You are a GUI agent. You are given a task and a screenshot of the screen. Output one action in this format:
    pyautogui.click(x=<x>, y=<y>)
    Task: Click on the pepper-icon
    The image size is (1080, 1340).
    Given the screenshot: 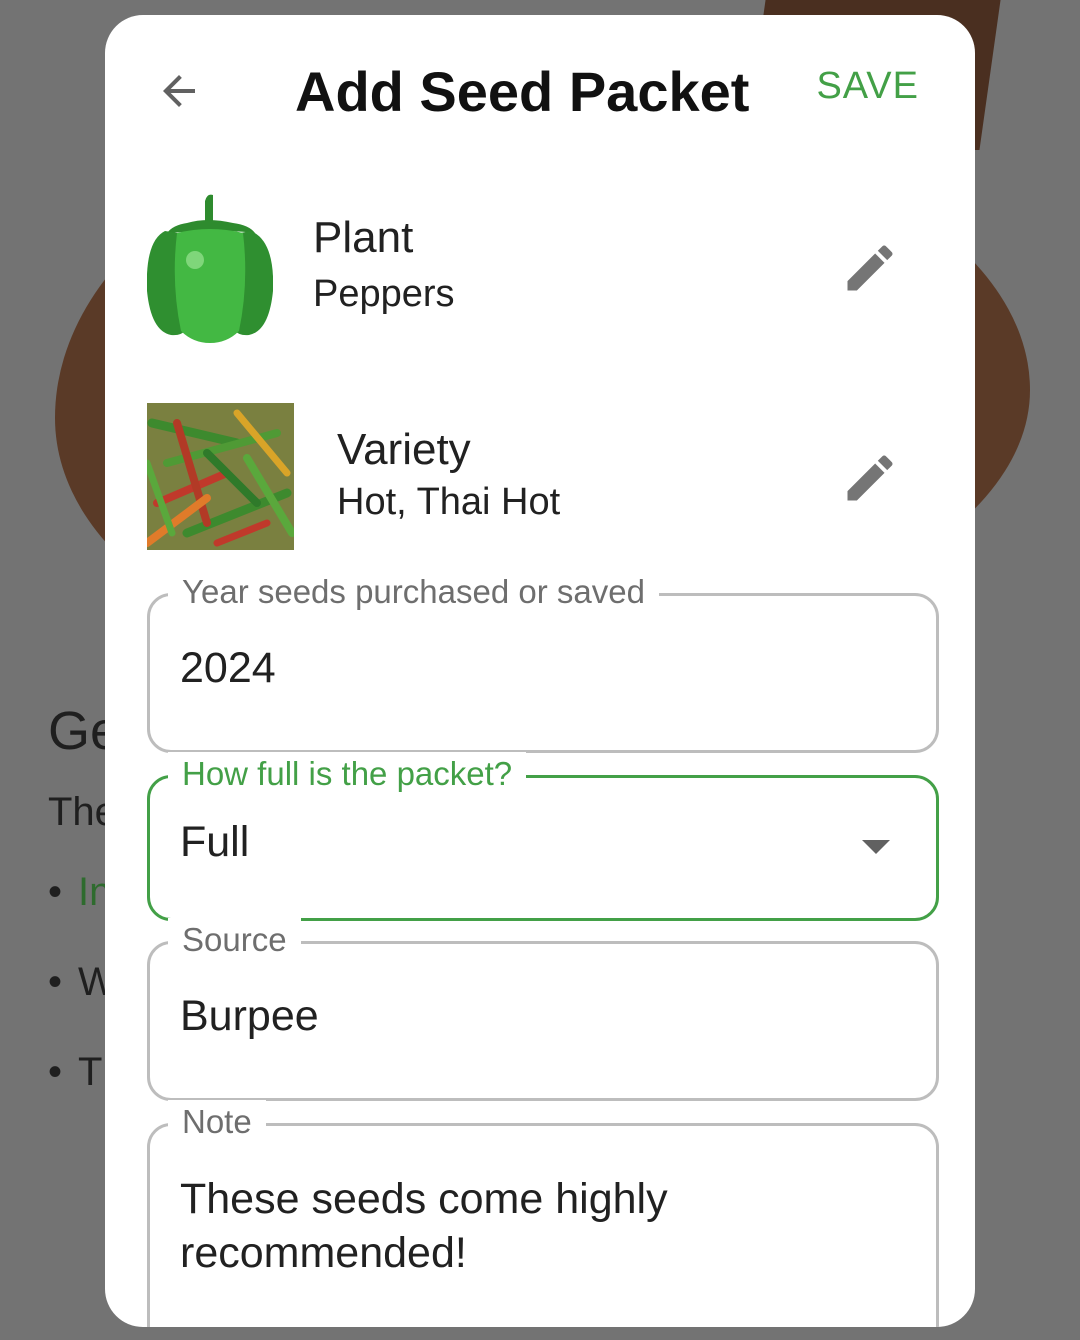 What is the action you would take?
    pyautogui.click(x=210, y=268)
    